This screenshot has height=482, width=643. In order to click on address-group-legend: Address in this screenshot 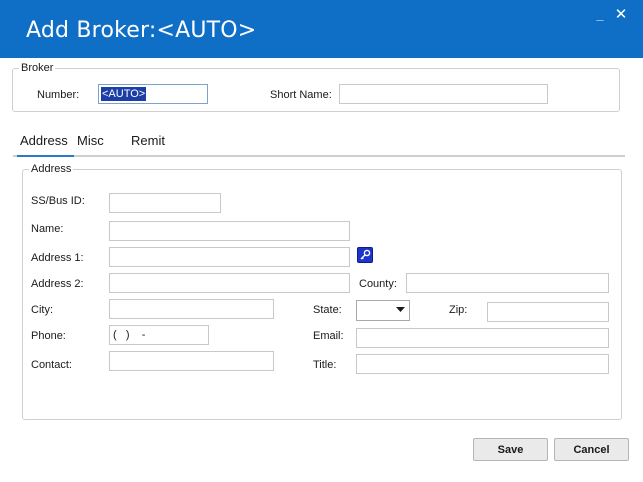, I will do `click(51, 169)`.